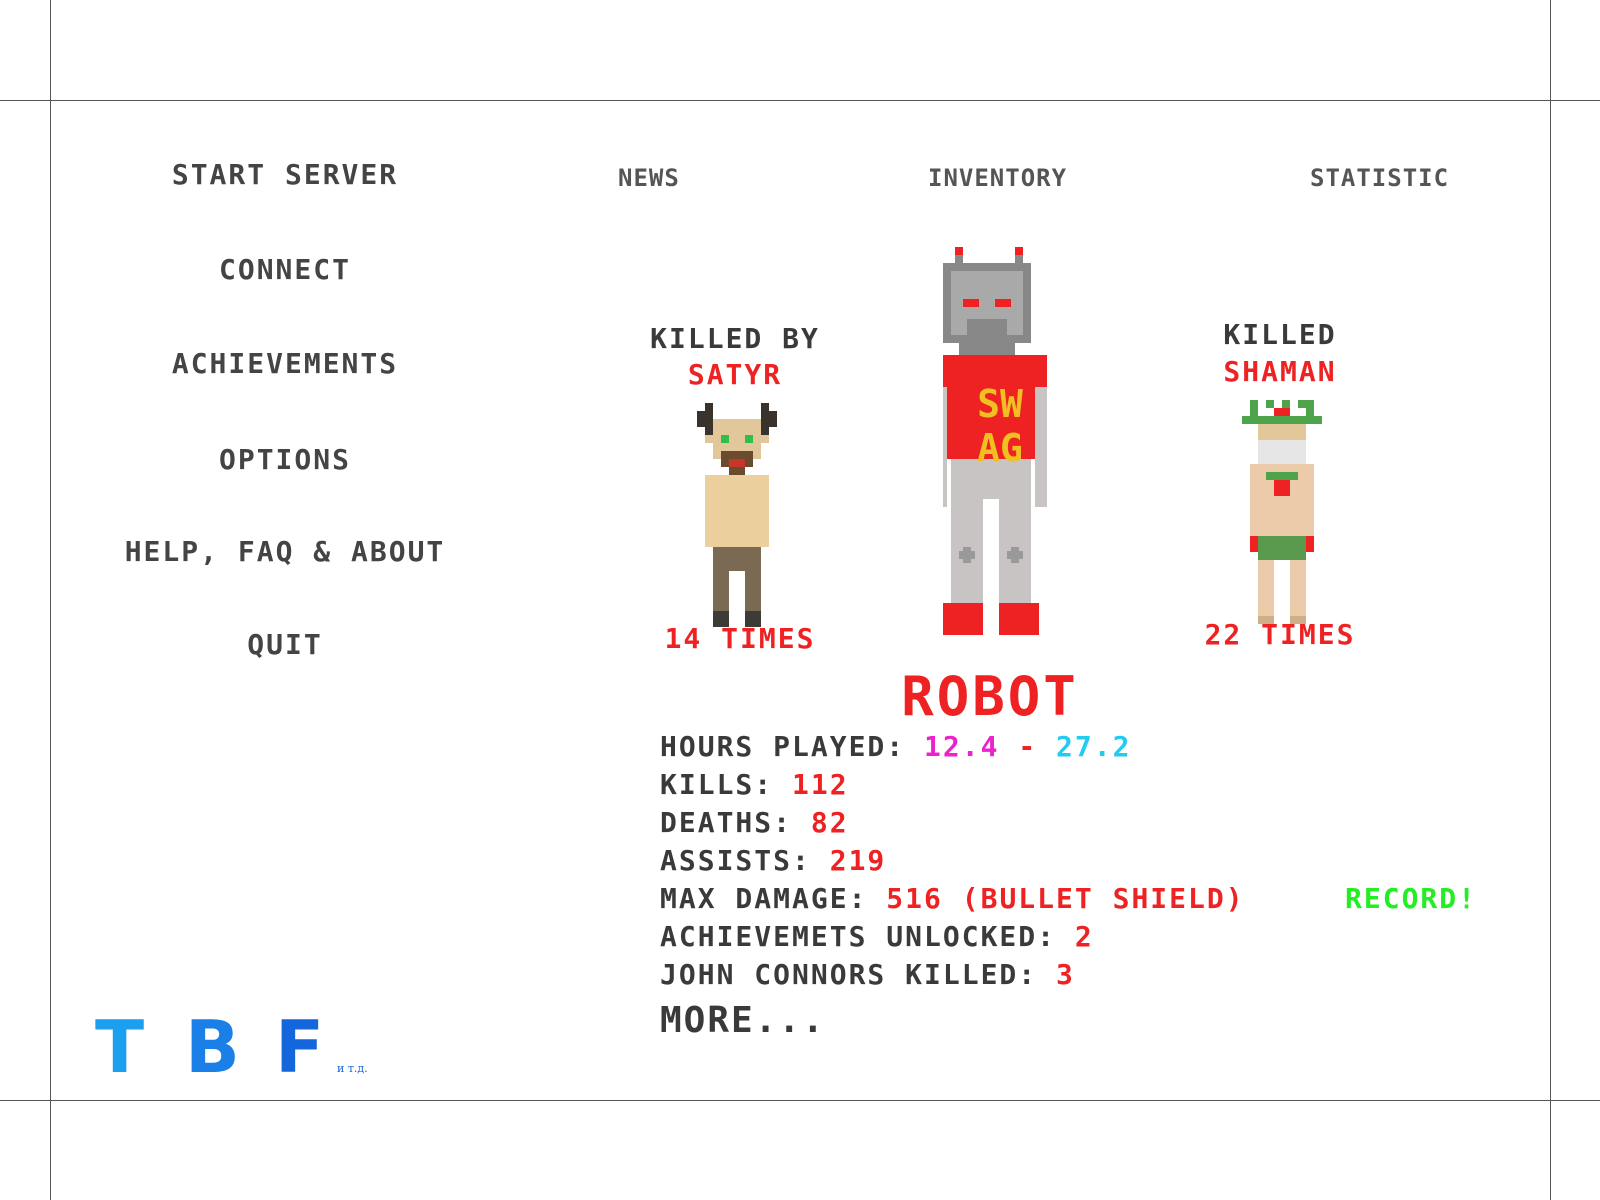  I want to click on menu-achievements: ACHIEVEMENTS, so click(285, 363).